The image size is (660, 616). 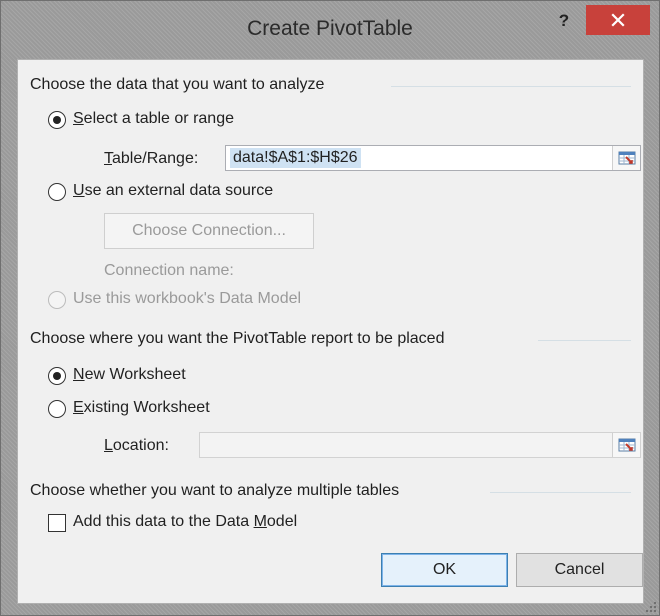 I want to click on close-button, so click(x=618, y=20).